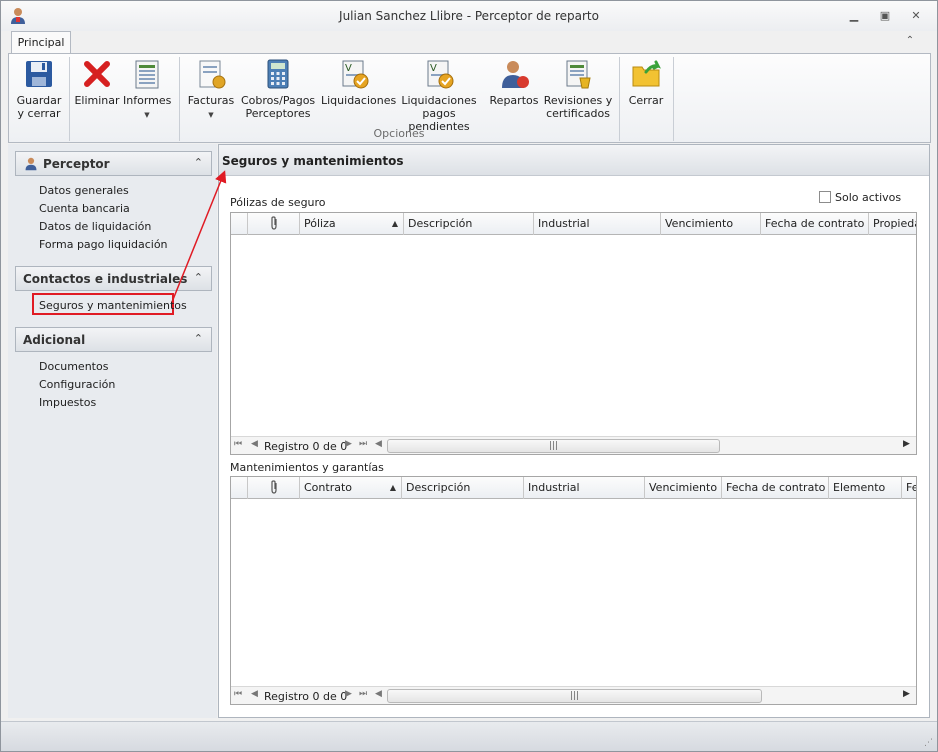  Describe the element at coordinates (39, 100) in the screenshot. I see `save-label-1: Guardar` at that location.